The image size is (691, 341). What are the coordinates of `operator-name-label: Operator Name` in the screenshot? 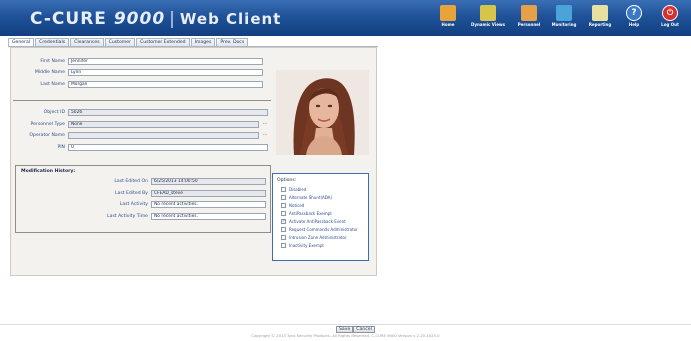 It's located at (47, 135).